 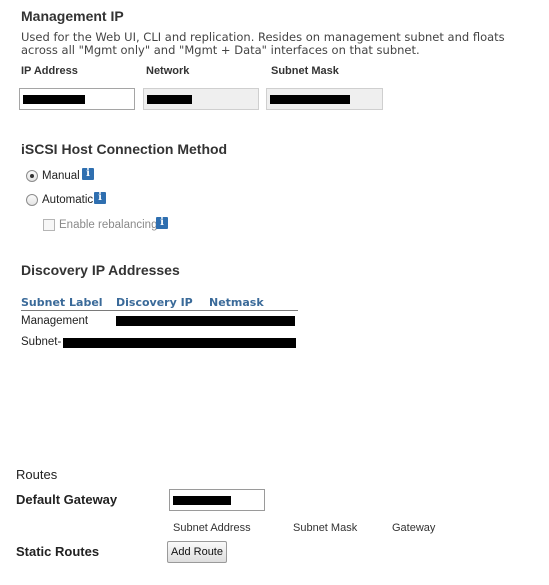 I want to click on redacted-network, so click(x=169, y=99).